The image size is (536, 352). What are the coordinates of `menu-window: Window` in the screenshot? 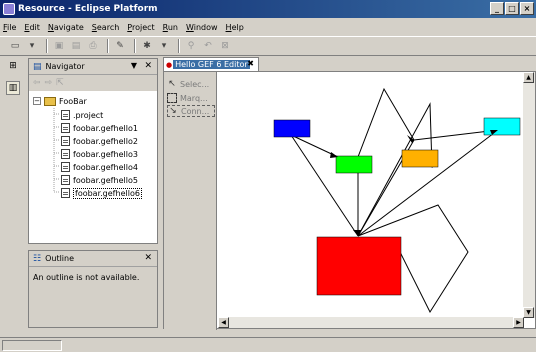 It's located at (202, 27).